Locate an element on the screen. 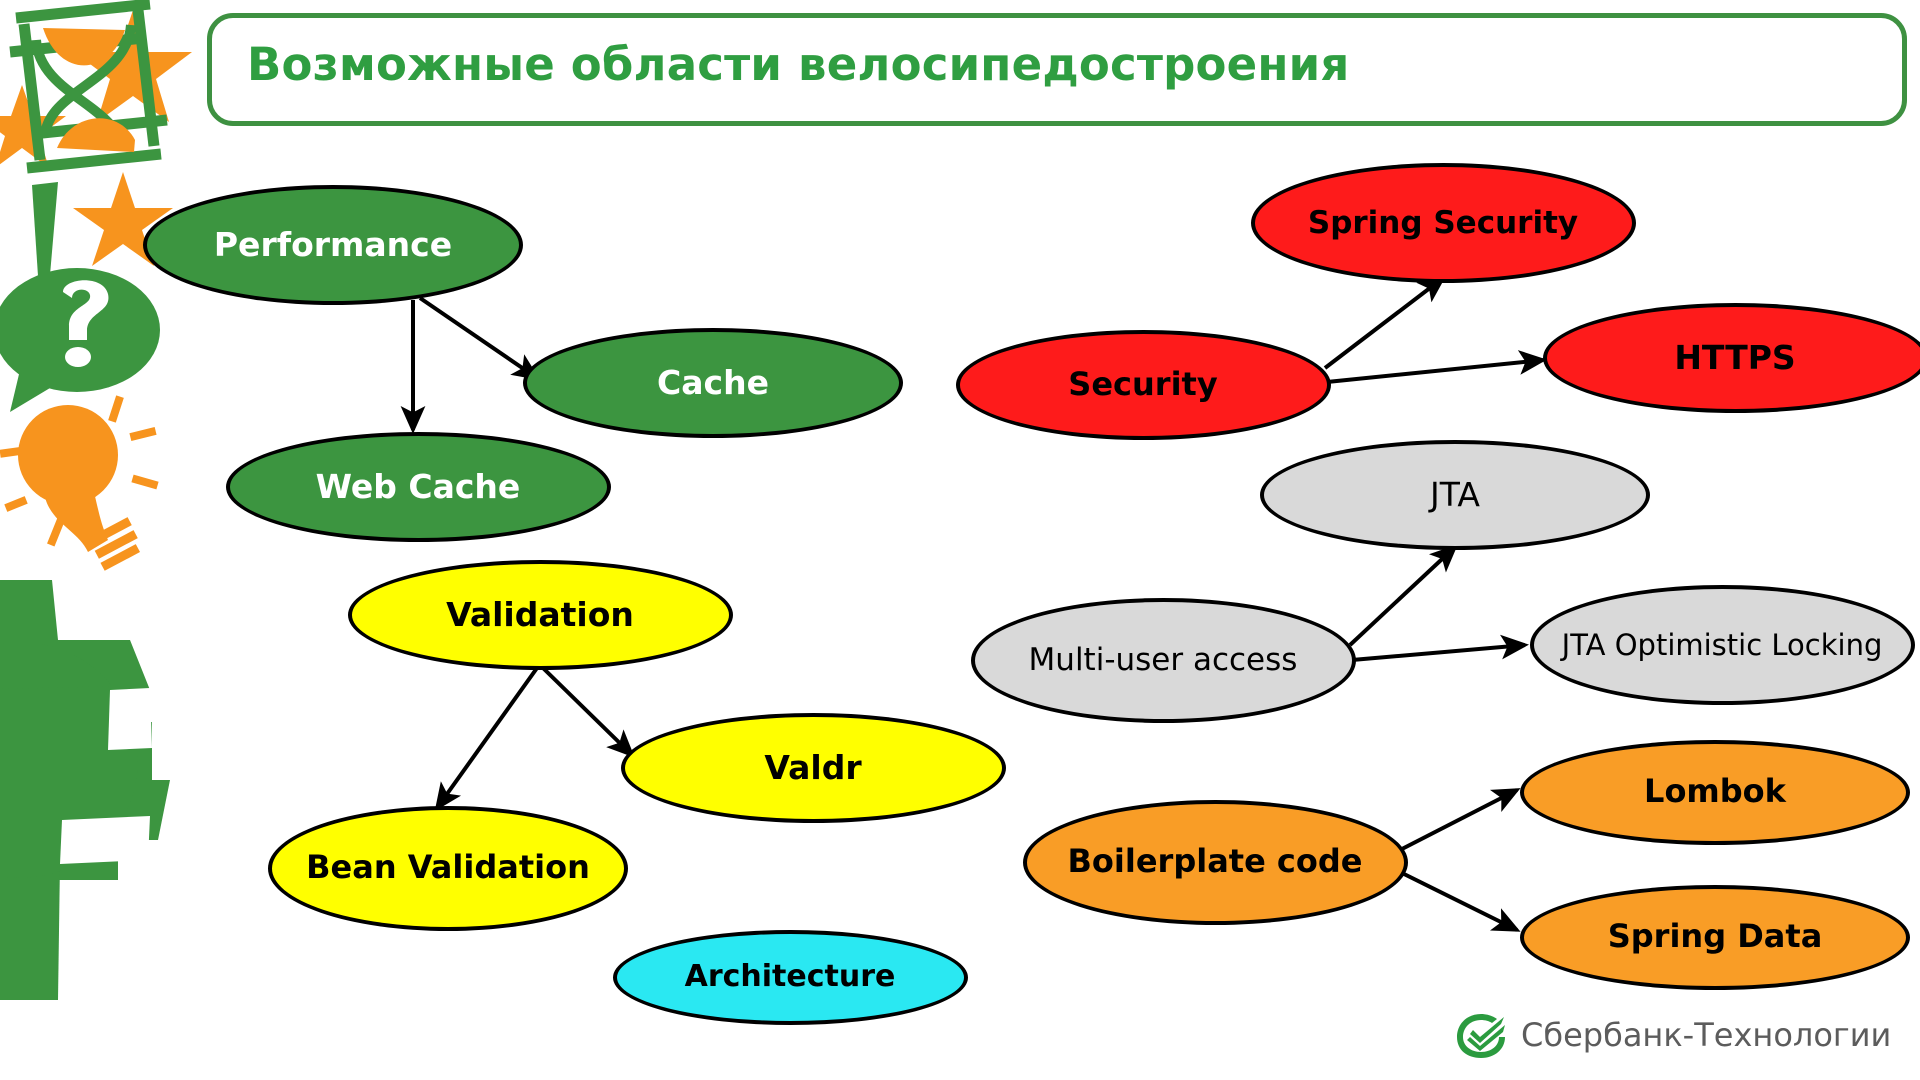 The image size is (1920, 1080). node-label: JTA Optimistic Locking is located at coordinates (1722, 644).